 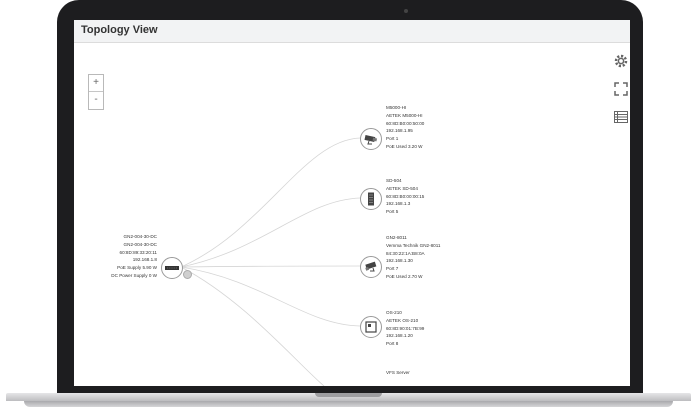 I want to click on device-4-port: Port 8, so click(x=392, y=344).